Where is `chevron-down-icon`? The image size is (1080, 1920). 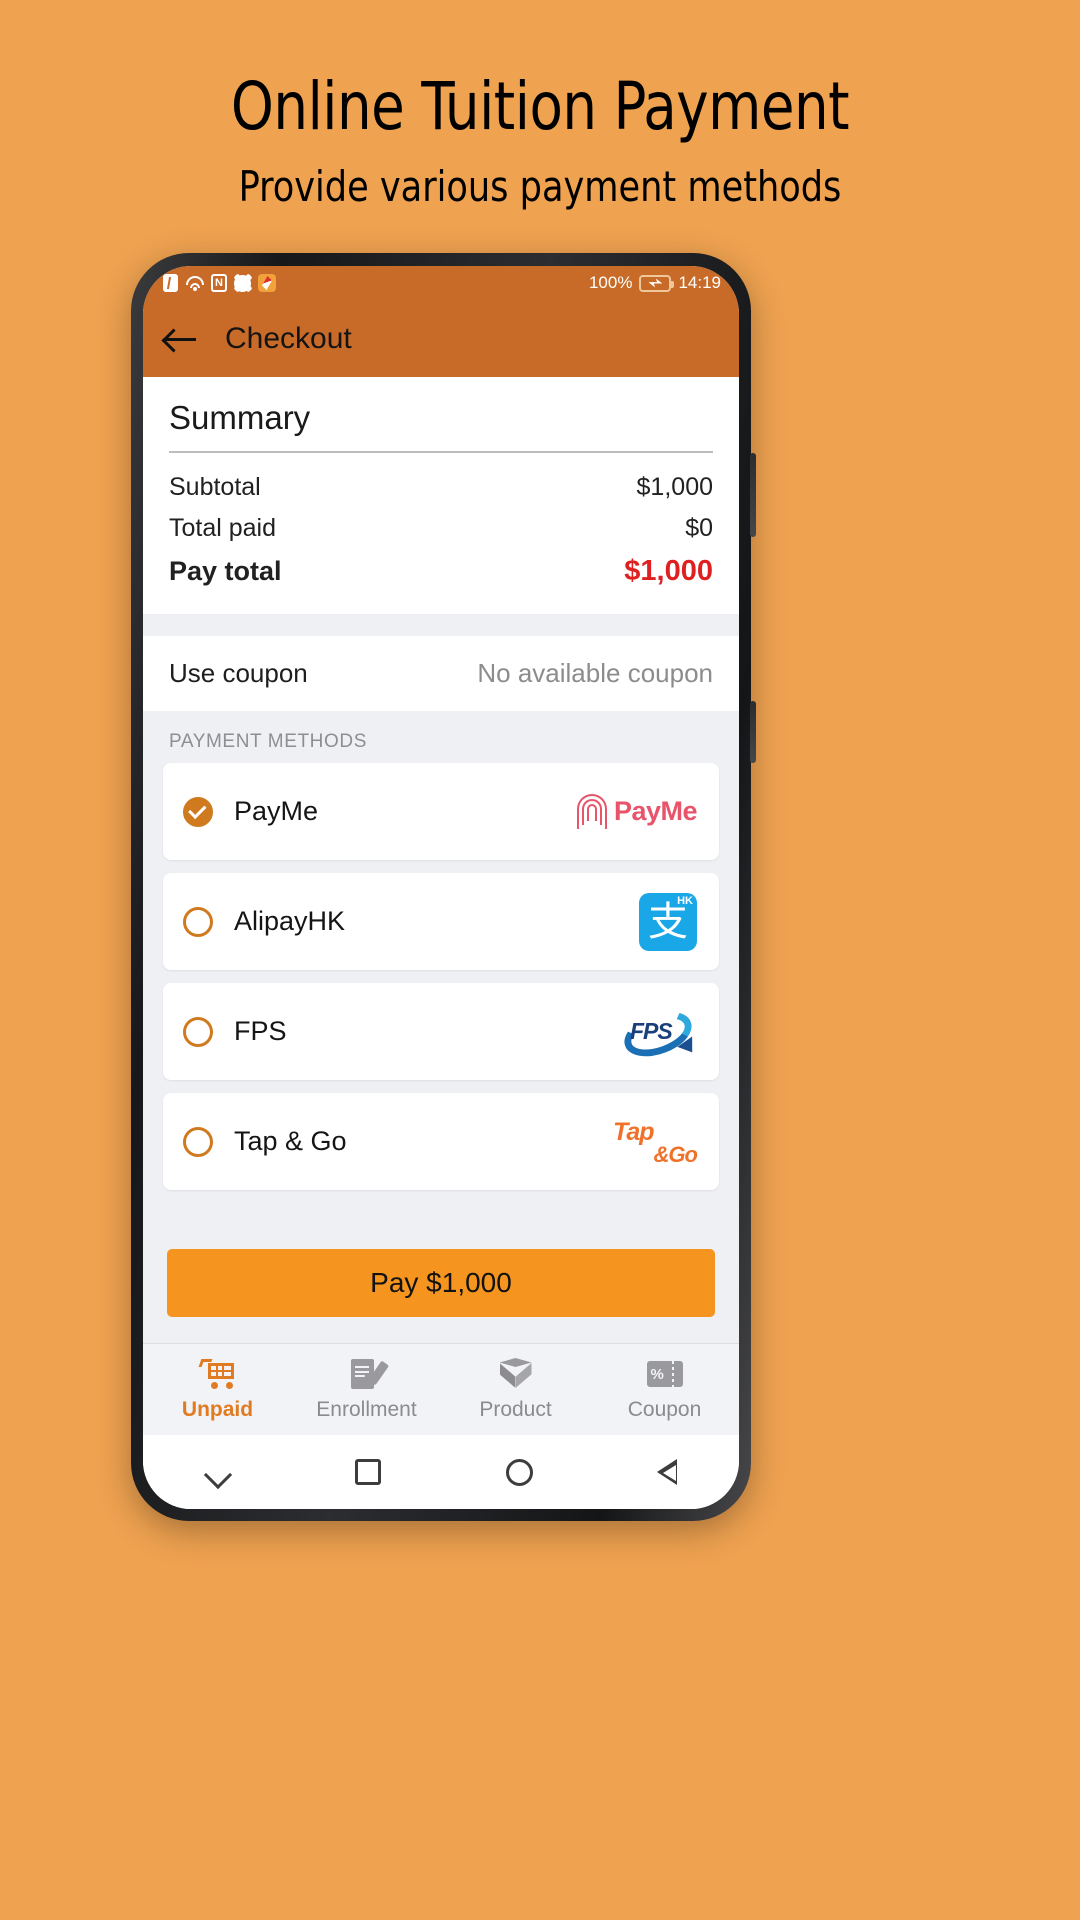 chevron-down-icon is located at coordinates (218, 1472).